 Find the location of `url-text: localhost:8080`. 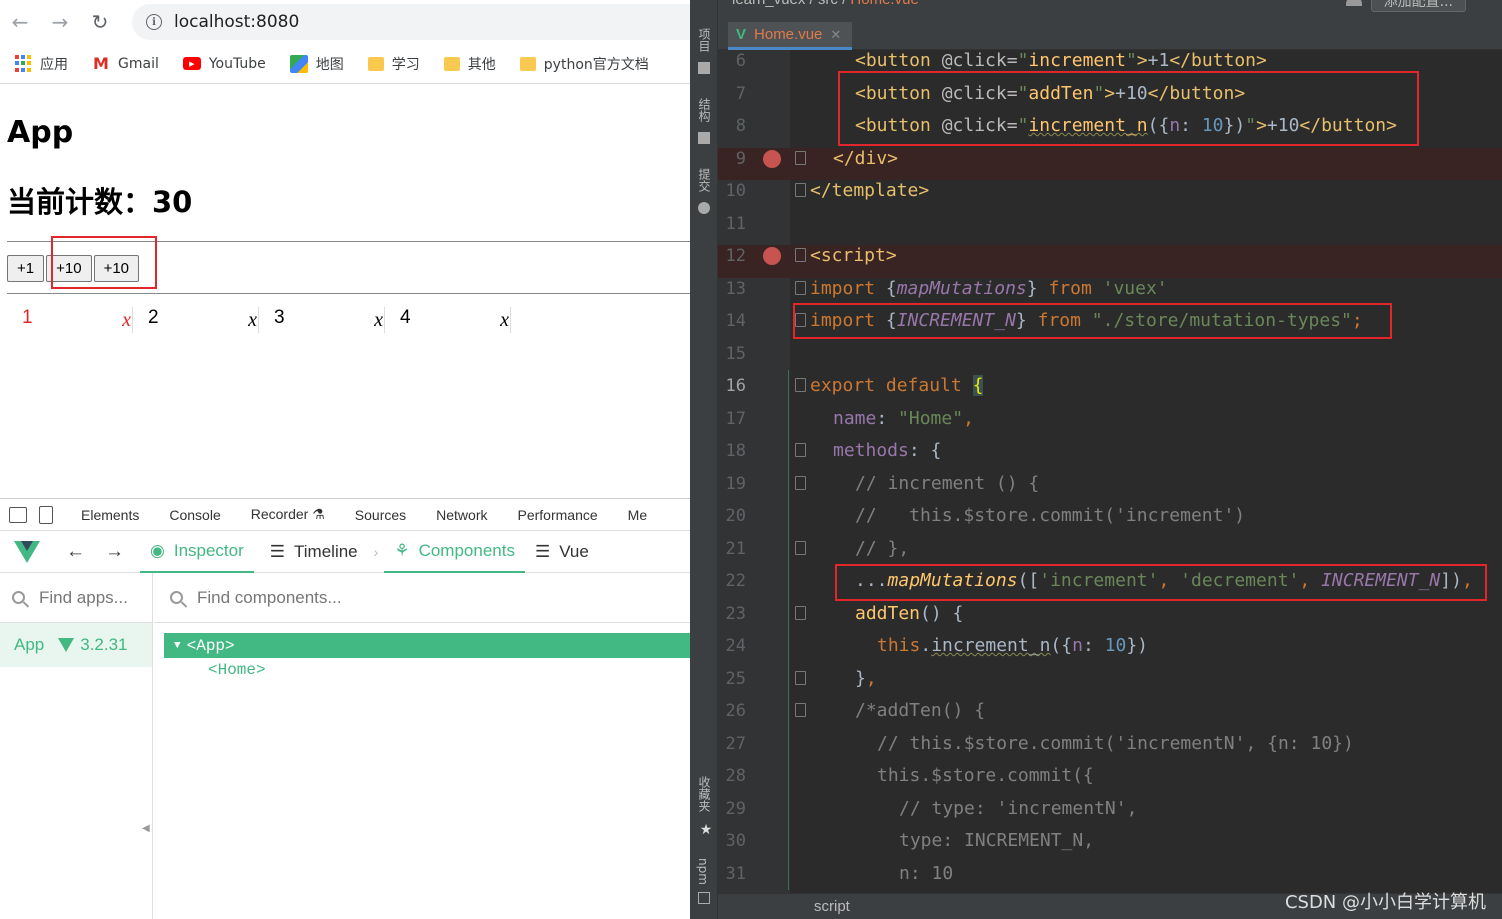

url-text: localhost:8080 is located at coordinates (237, 22).